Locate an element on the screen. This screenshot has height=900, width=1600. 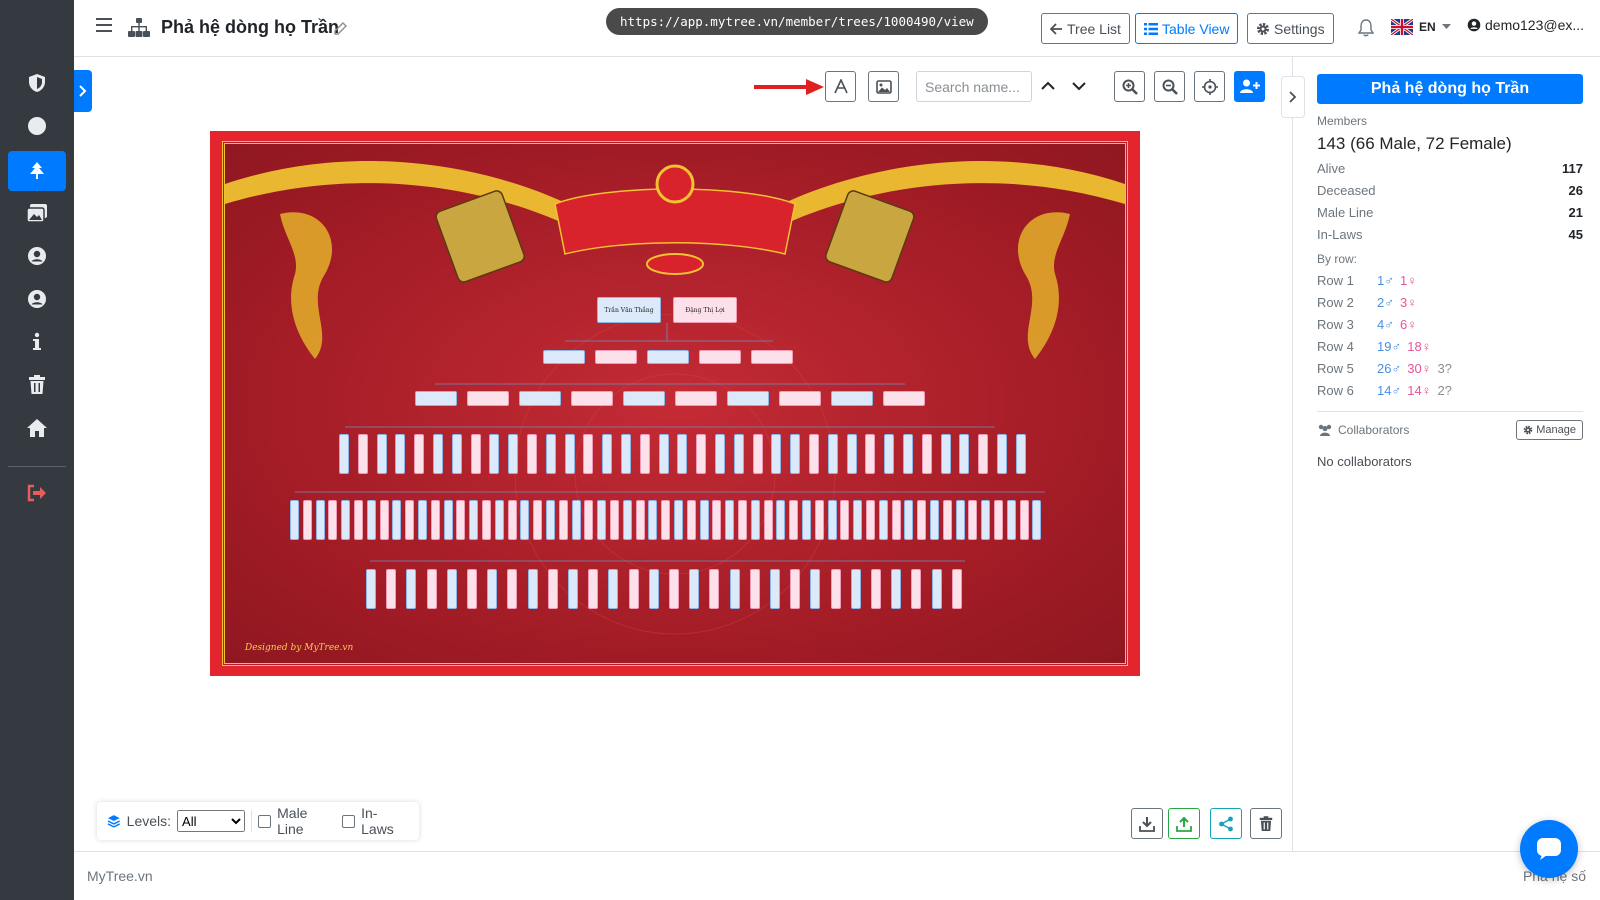
zoom-in-button is located at coordinates (1129, 86).